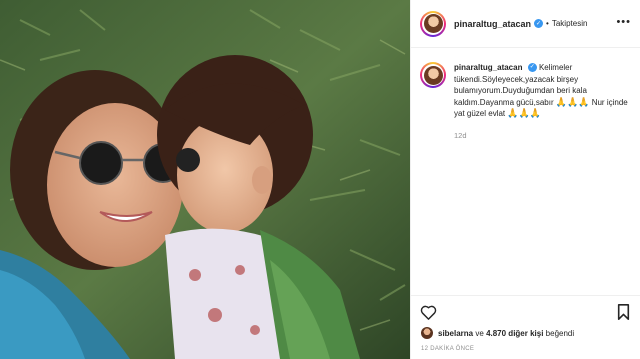 The image size is (640, 359). What do you see at coordinates (428, 312) in the screenshot?
I see `heart-icon` at bounding box center [428, 312].